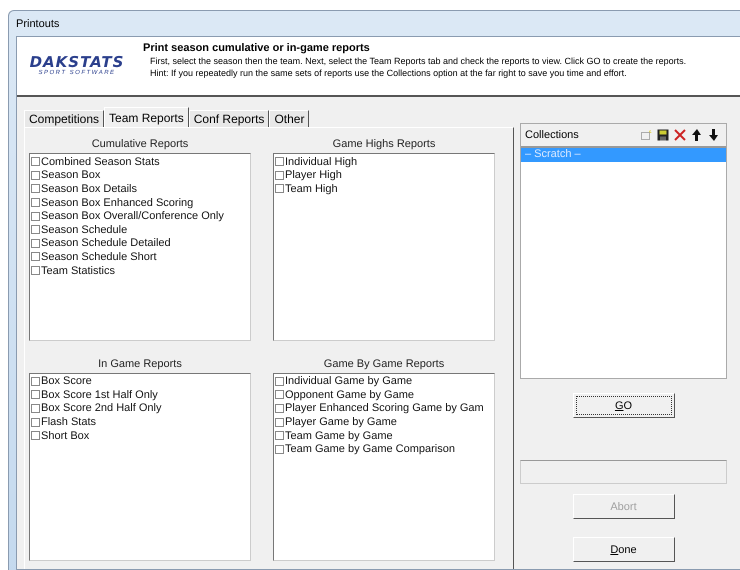 The image size is (740, 570). Describe the element at coordinates (552, 135) in the screenshot. I see `collections-title: Collections` at that location.